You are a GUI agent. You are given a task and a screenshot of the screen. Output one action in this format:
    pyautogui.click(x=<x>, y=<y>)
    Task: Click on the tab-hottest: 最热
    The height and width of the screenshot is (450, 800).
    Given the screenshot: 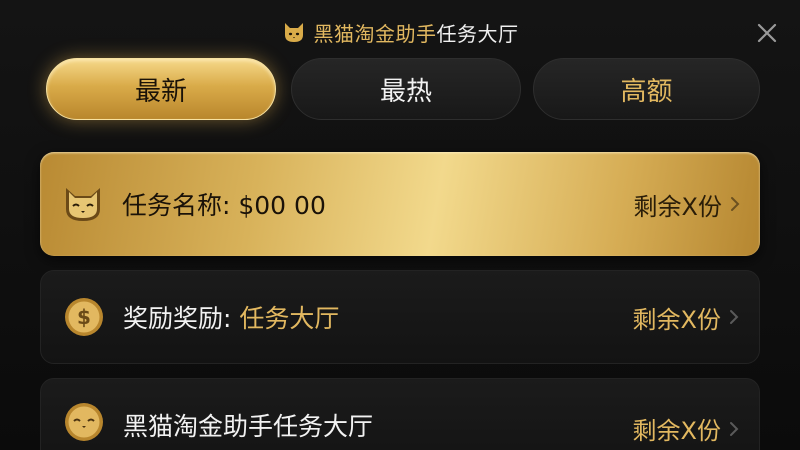 What is the action you would take?
    pyautogui.click(x=406, y=89)
    